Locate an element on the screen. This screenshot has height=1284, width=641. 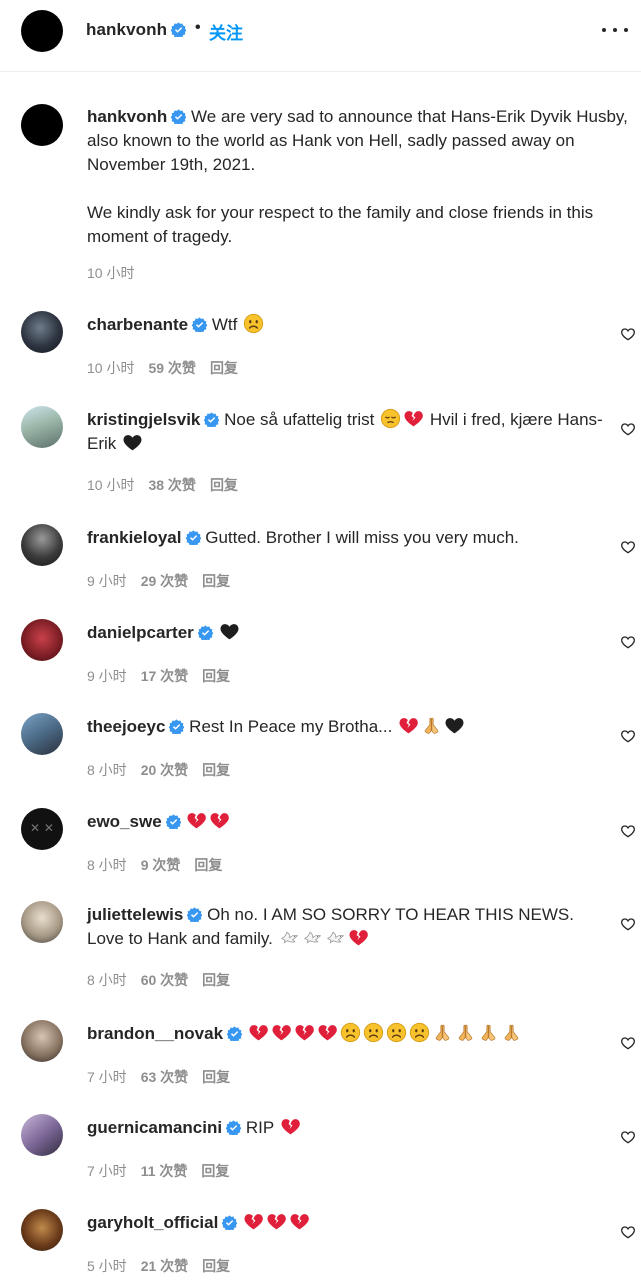
comment-username: ewo_swe is located at coordinates (124, 821).